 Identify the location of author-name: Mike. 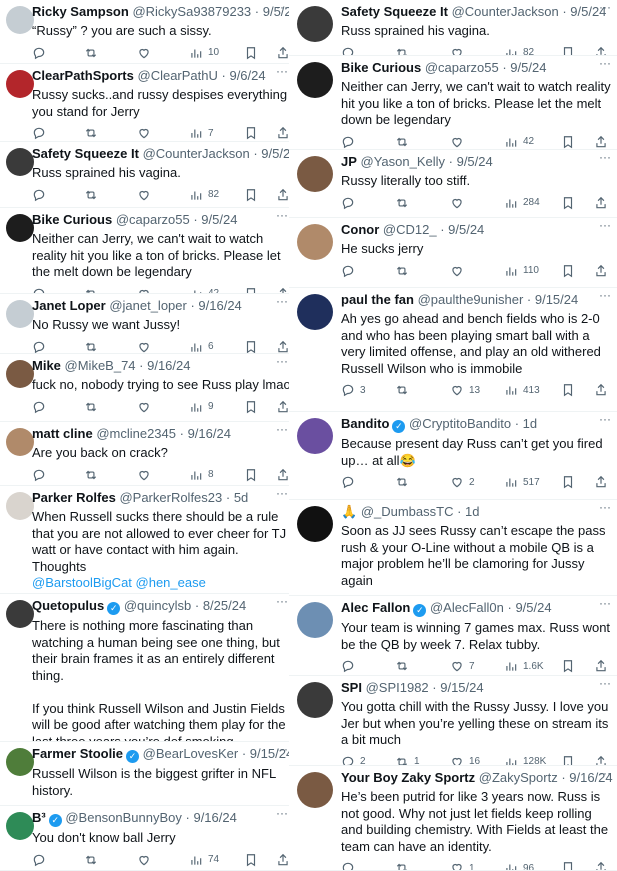
(46, 365).